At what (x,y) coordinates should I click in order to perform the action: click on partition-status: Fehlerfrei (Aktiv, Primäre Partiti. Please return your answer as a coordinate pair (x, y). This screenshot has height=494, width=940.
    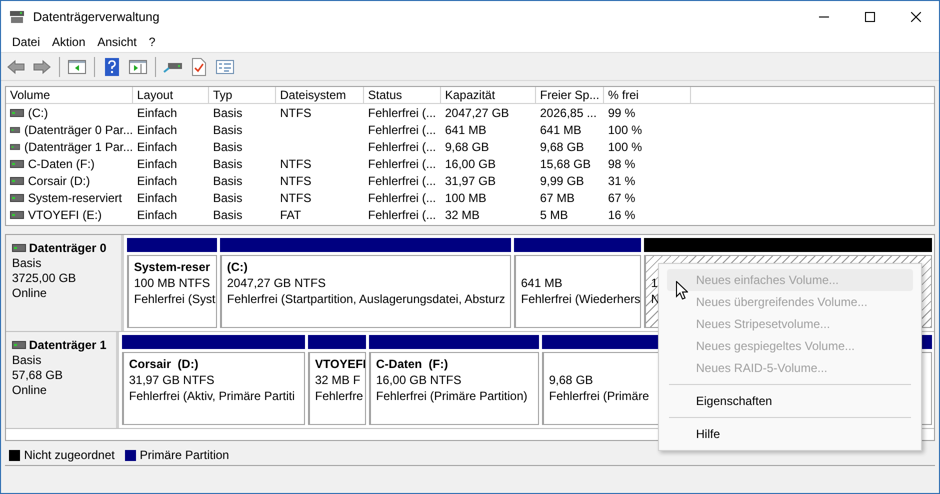
    Looking at the image, I should click on (212, 396).